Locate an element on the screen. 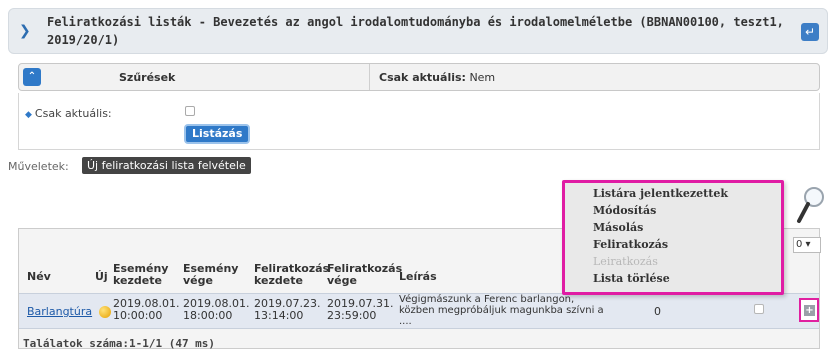 This screenshot has width=835, height=349. event-end: 2019.08.01. 18:00:00 is located at coordinates (216, 310).